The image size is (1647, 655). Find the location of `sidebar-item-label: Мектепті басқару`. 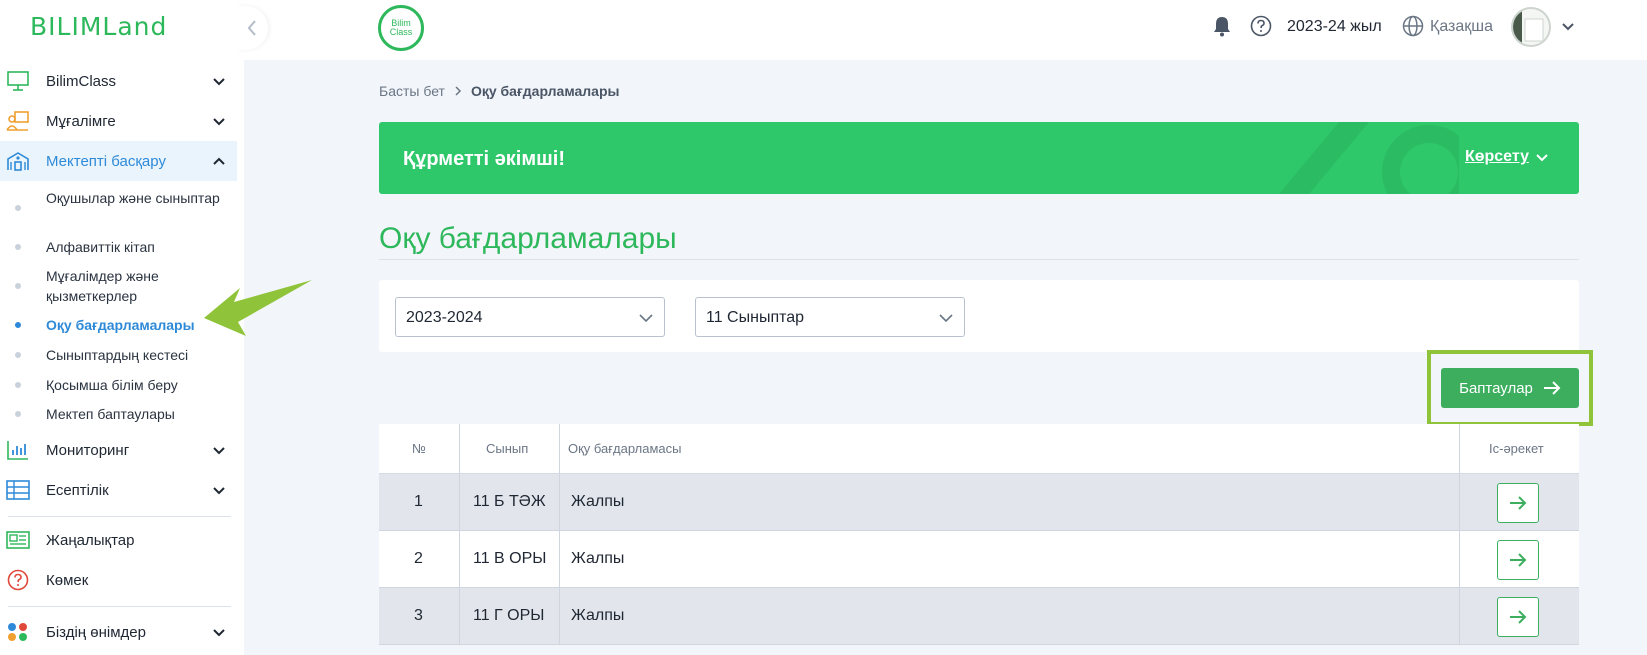

sidebar-item-label: Мектепті басқару is located at coordinates (106, 161).